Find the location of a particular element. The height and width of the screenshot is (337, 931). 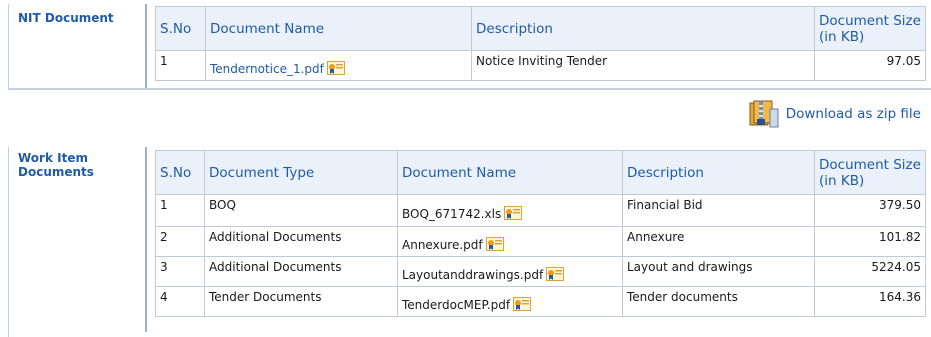

document-name-cell: Tendernotice_1.pdf is located at coordinates (338, 65).